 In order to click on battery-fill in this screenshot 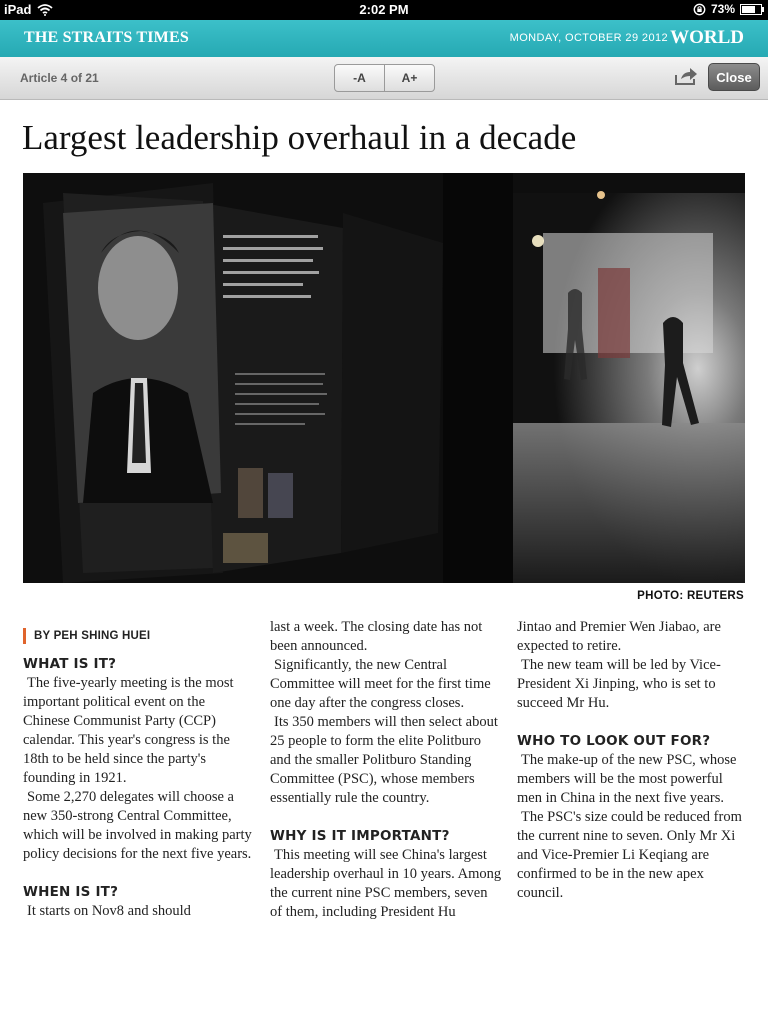, I will do `click(749, 9)`.